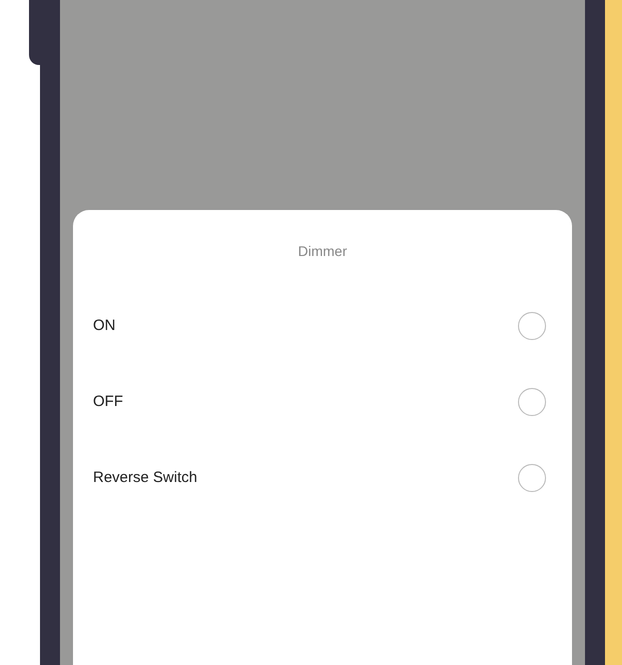  I want to click on option-row: ON, so click(322, 326).